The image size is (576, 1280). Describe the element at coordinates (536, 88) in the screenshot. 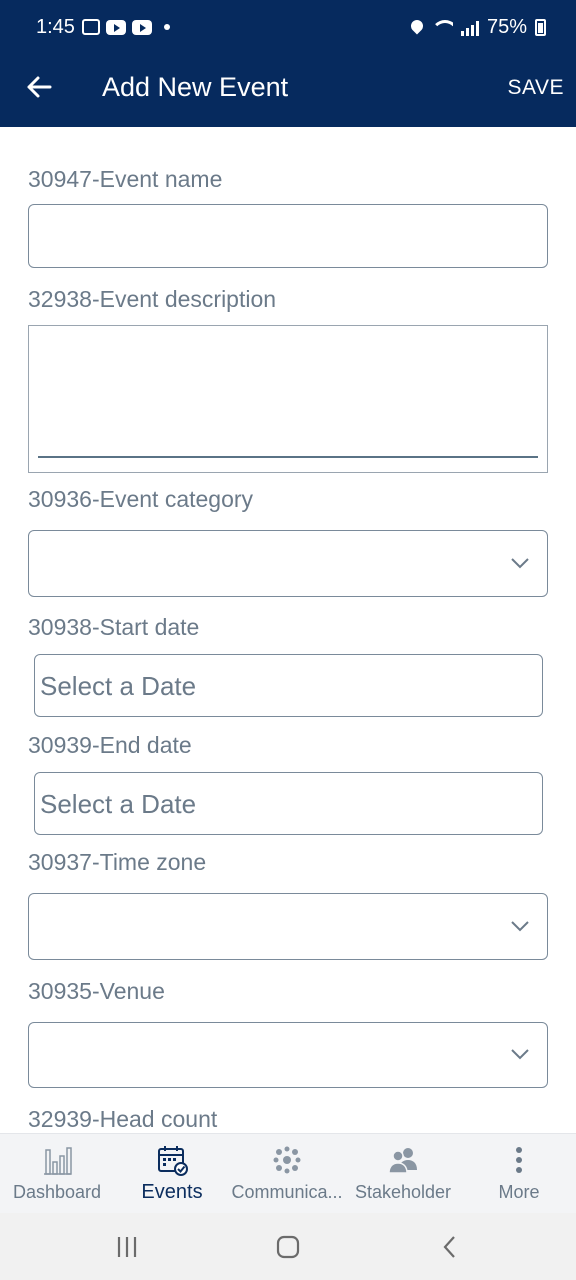

I see `save-button: SAVE` at that location.